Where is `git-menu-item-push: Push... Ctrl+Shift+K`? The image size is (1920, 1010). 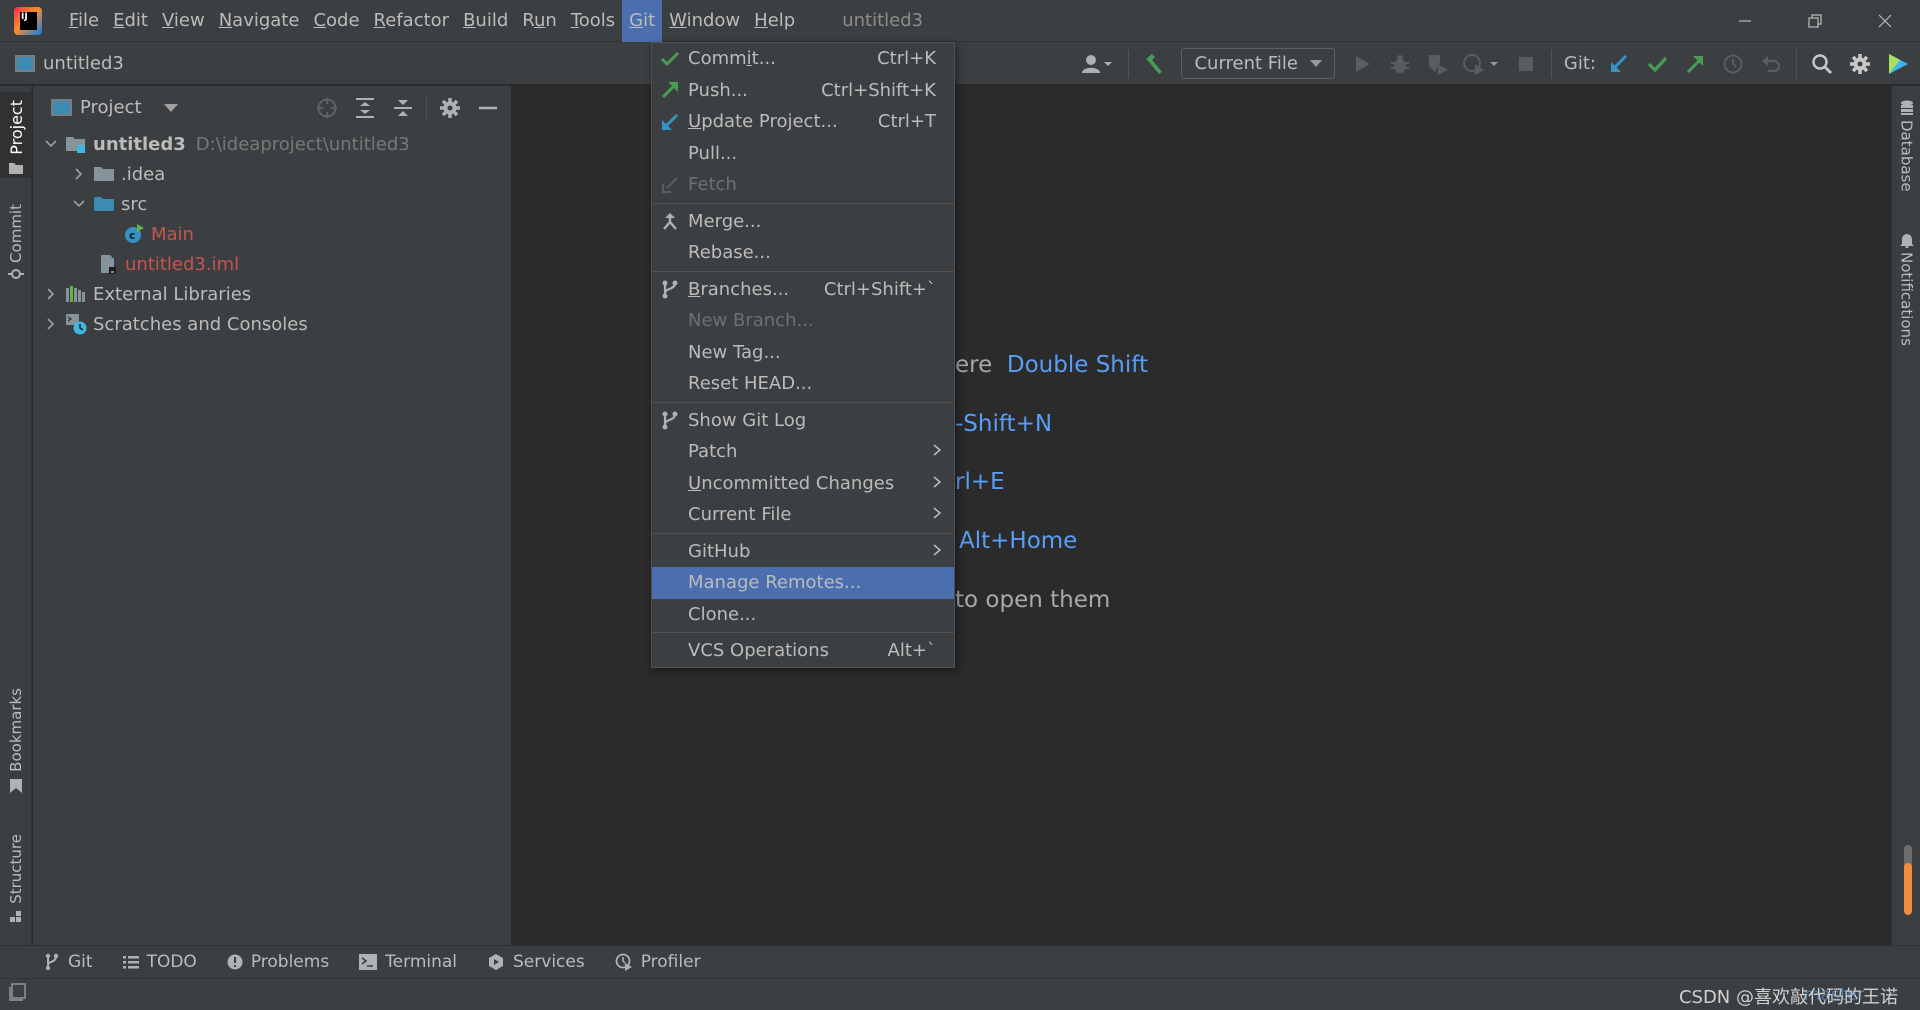 git-menu-item-push: Push... Ctrl+Shift+K is located at coordinates (803, 91).